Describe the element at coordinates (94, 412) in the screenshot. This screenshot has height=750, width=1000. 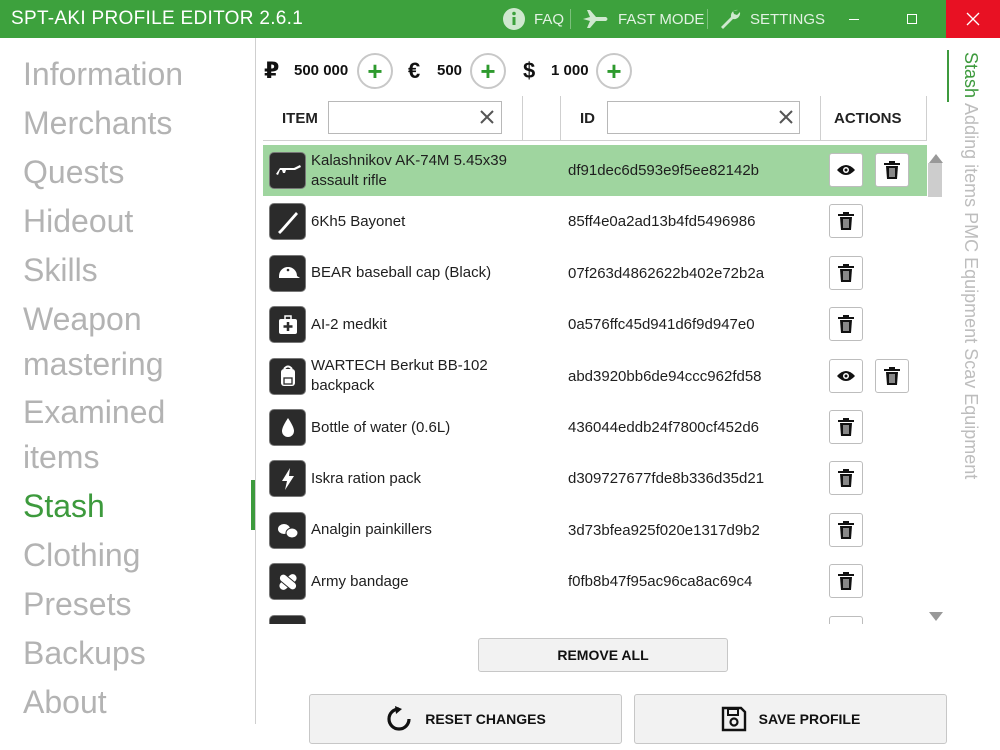
I see `sidebar-item-examined-items: Examined` at that location.